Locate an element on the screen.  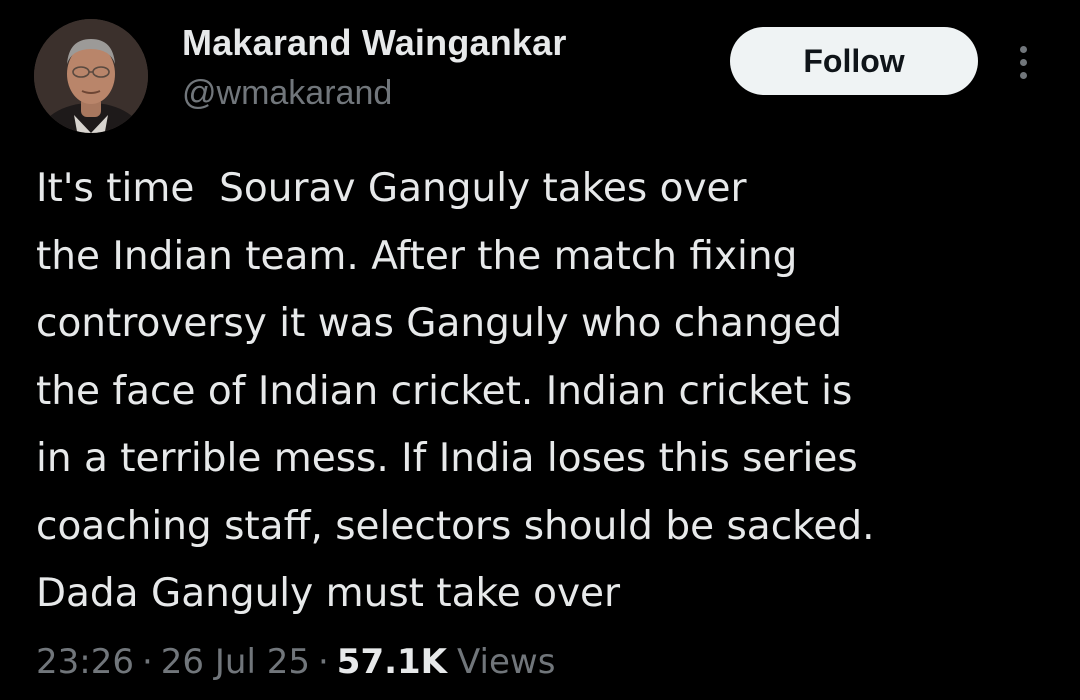
avatar is located at coordinates (91, 76).